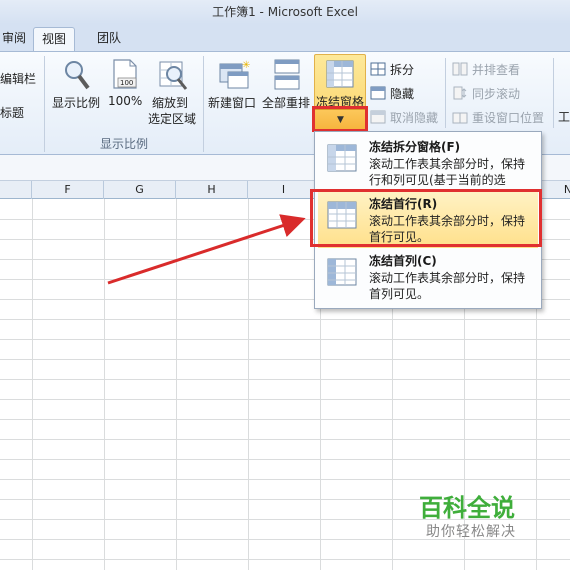  Describe the element at coordinates (378, 93) in the screenshot. I see `hide-window-icon` at that location.